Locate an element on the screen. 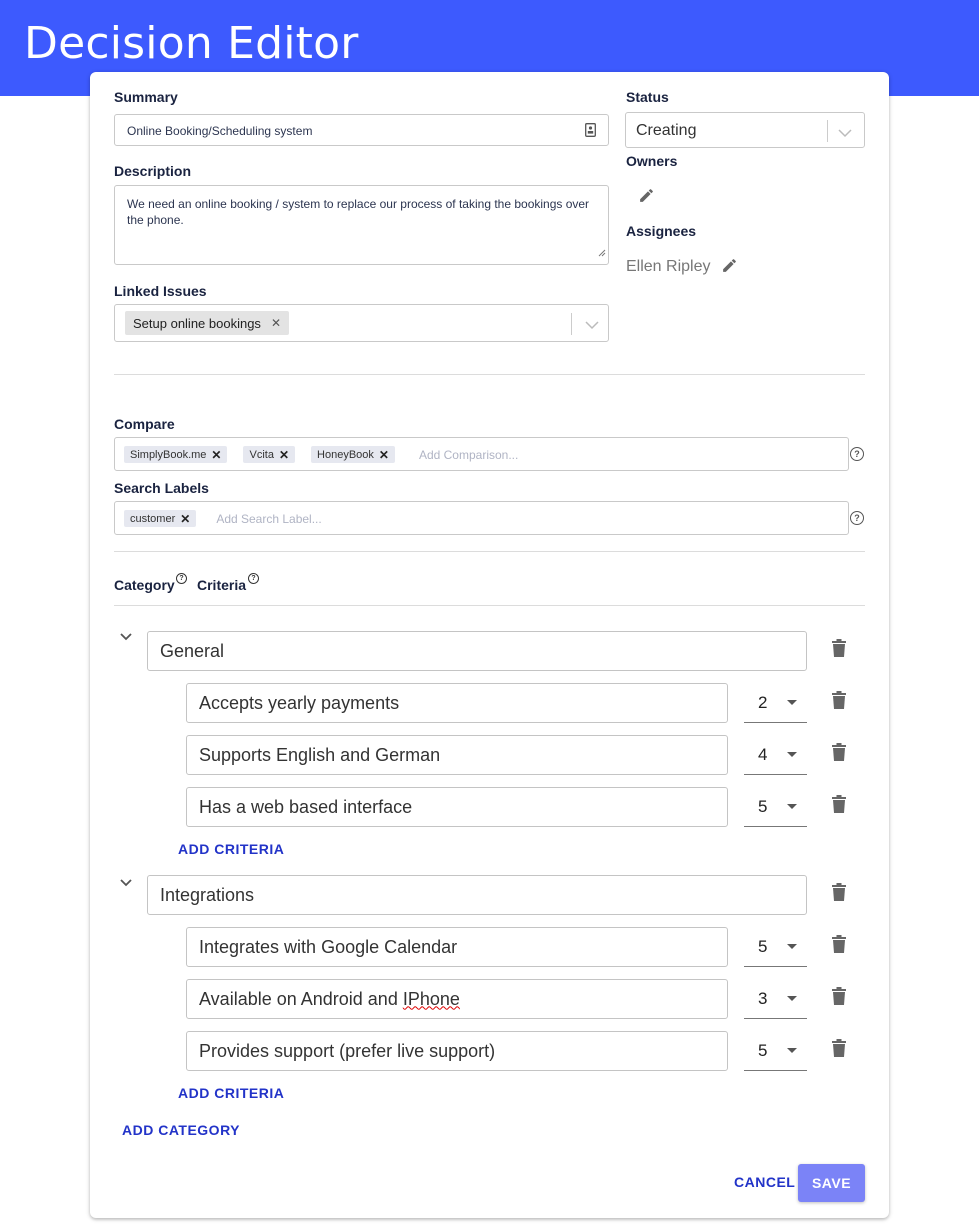  criteria-name-input: Integrates with Google Calendar is located at coordinates (457, 947).